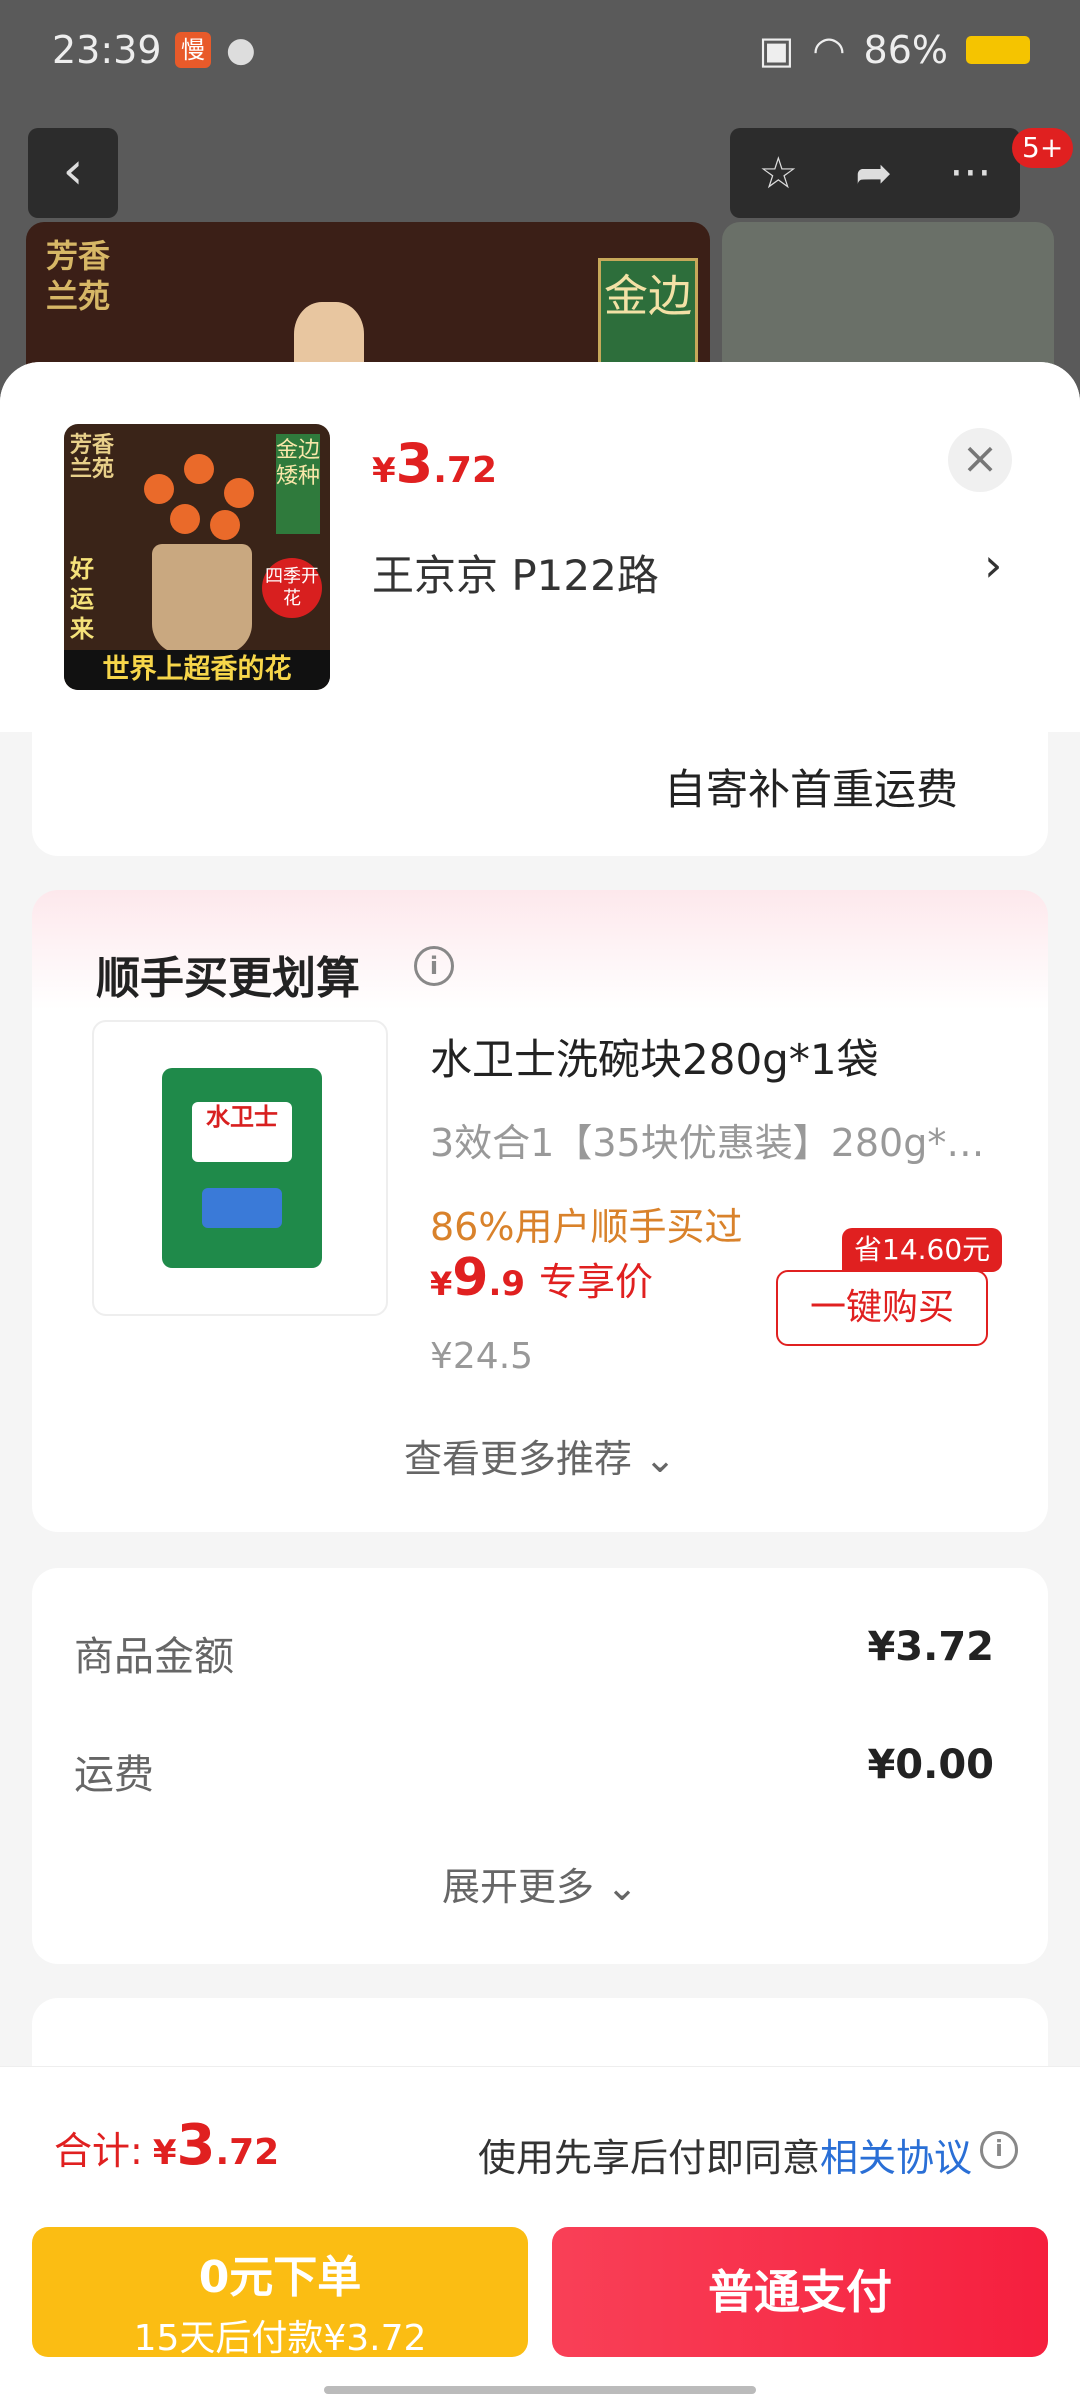 This screenshot has height=2400, width=1080. I want to click on rec-price-decimal: .9, so click(507, 1284).